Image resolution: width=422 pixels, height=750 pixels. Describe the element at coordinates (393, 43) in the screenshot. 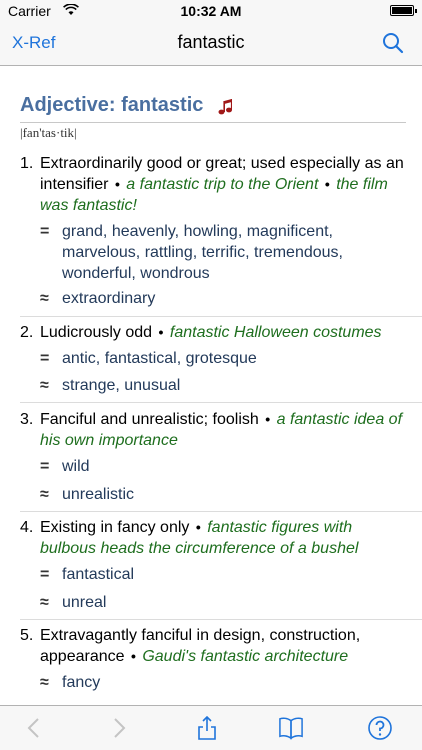

I see `search-icon` at that location.